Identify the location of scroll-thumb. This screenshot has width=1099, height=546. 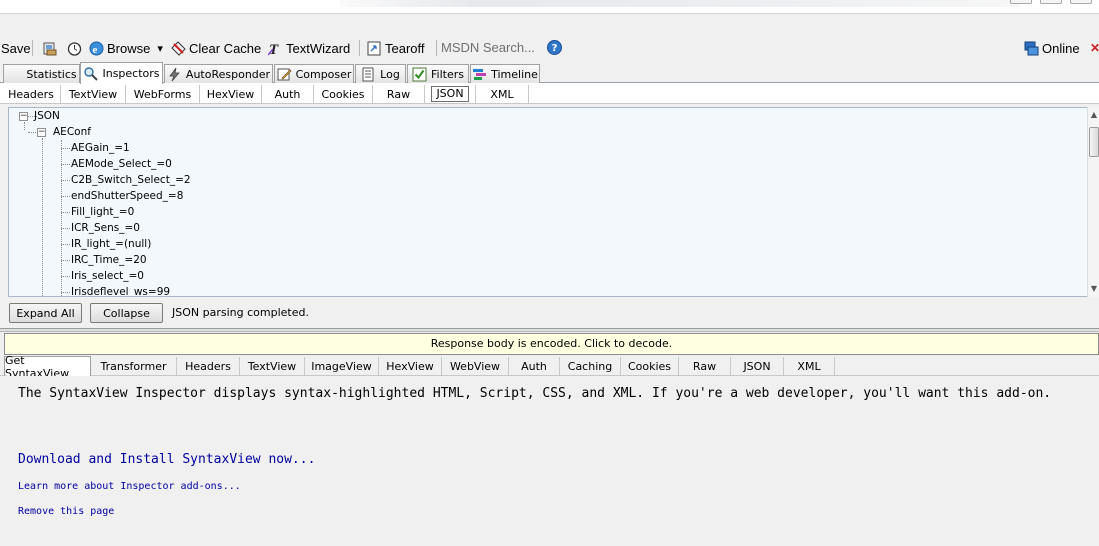
(1094, 142).